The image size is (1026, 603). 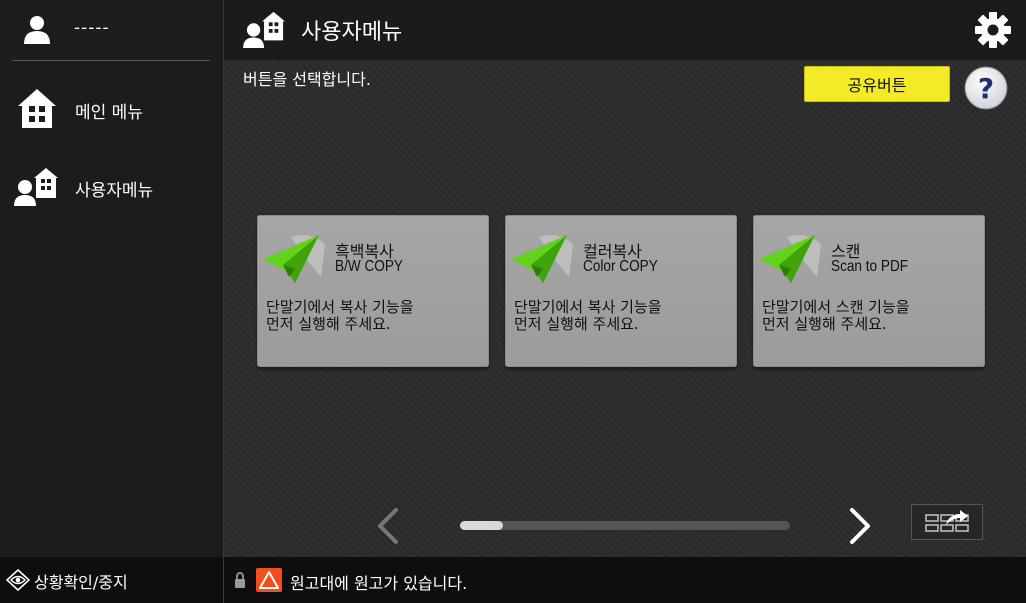 I want to click on share-button: 공유버튼, so click(x=877, y=84).